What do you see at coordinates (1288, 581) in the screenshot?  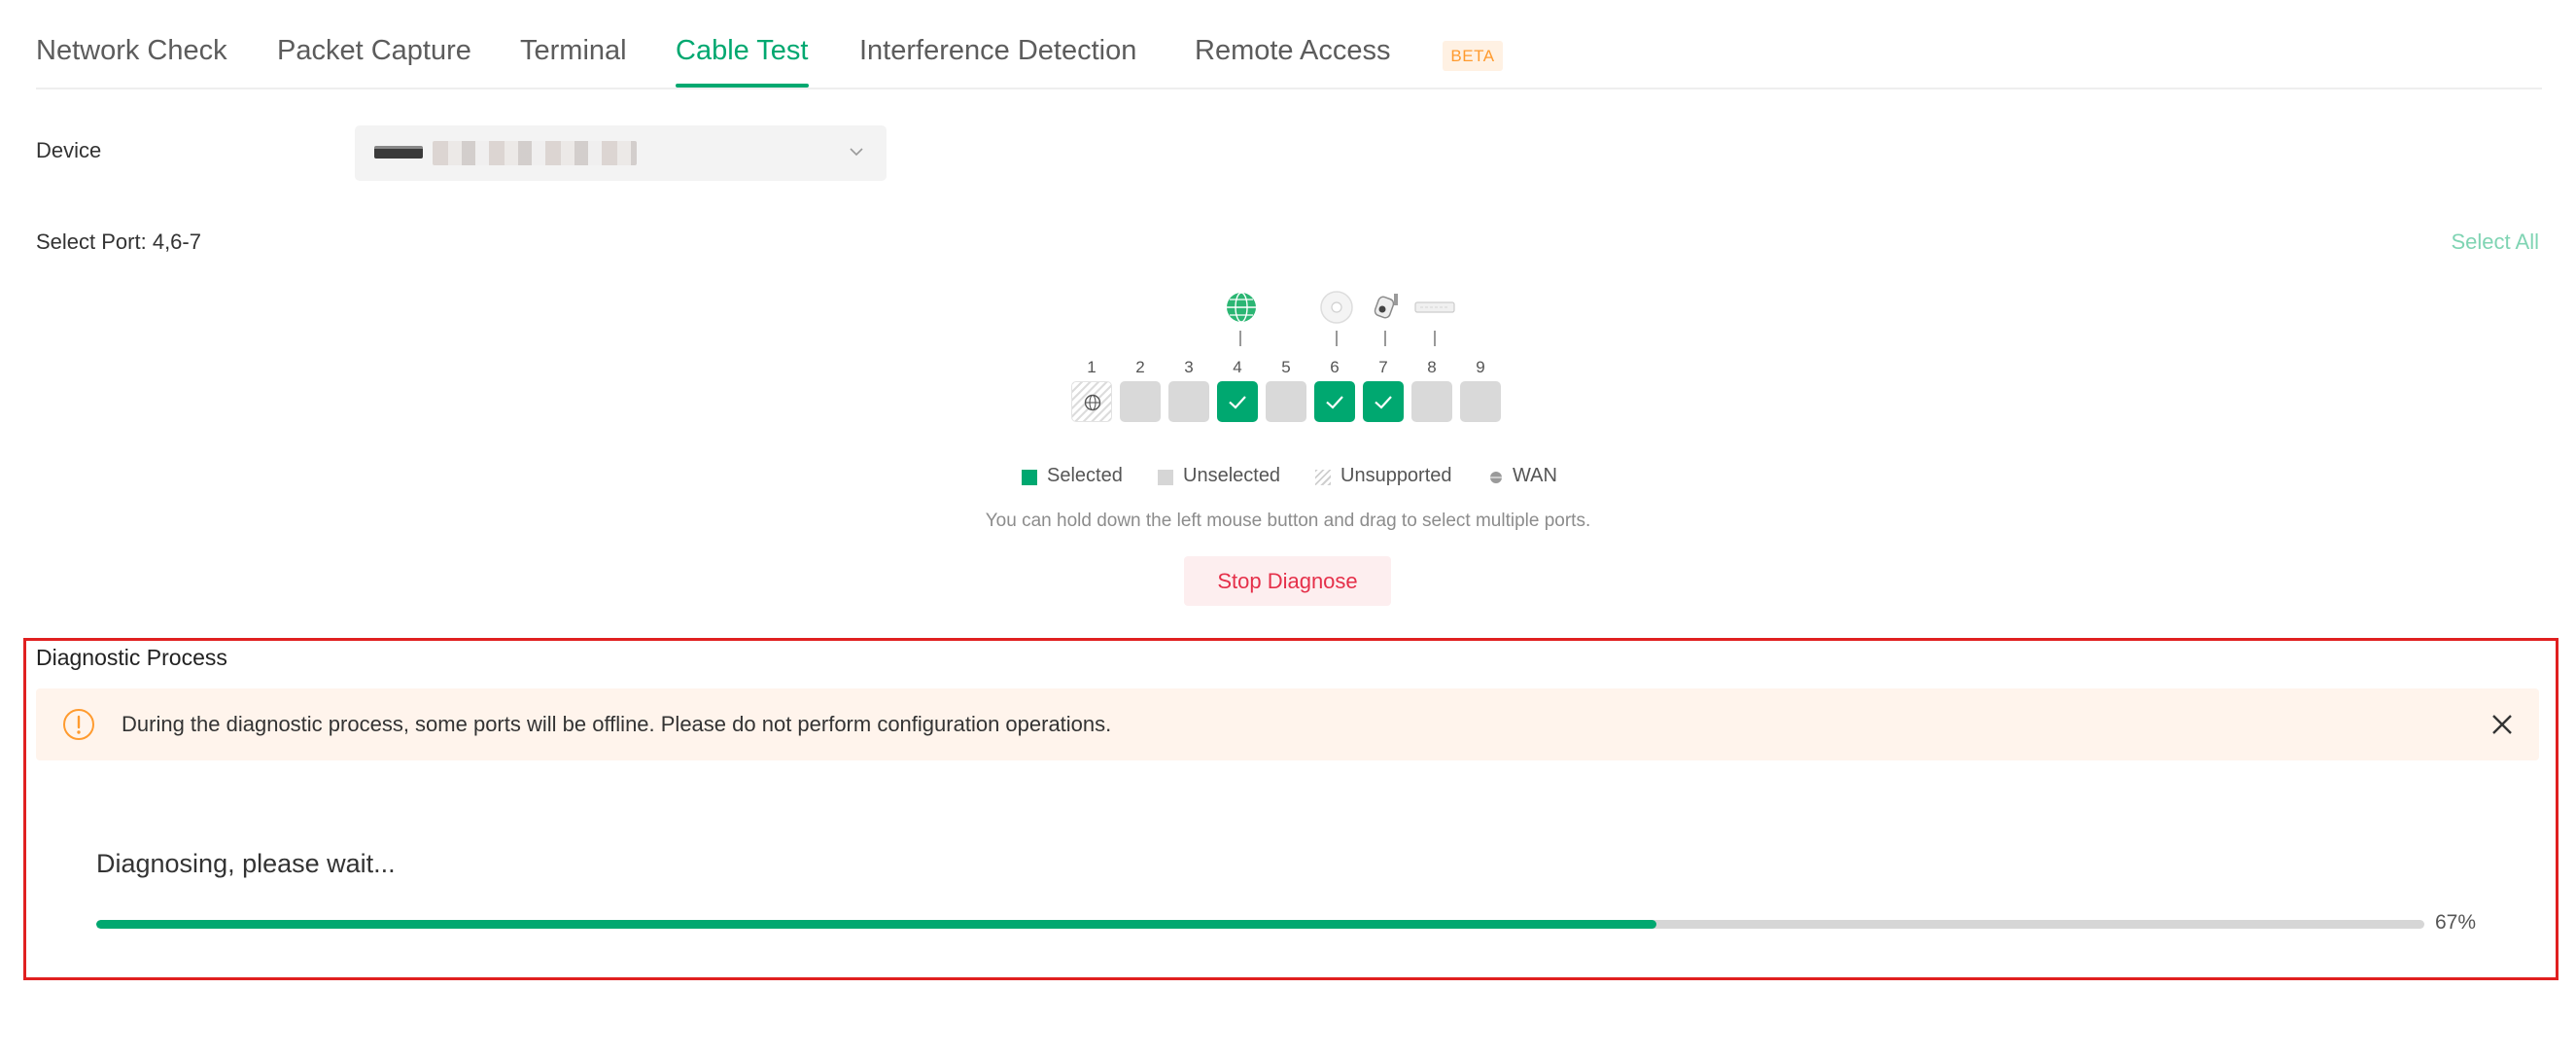 I see `stop-diagnose-button: Stop Diagnose` at bounding box center [1288, 581].